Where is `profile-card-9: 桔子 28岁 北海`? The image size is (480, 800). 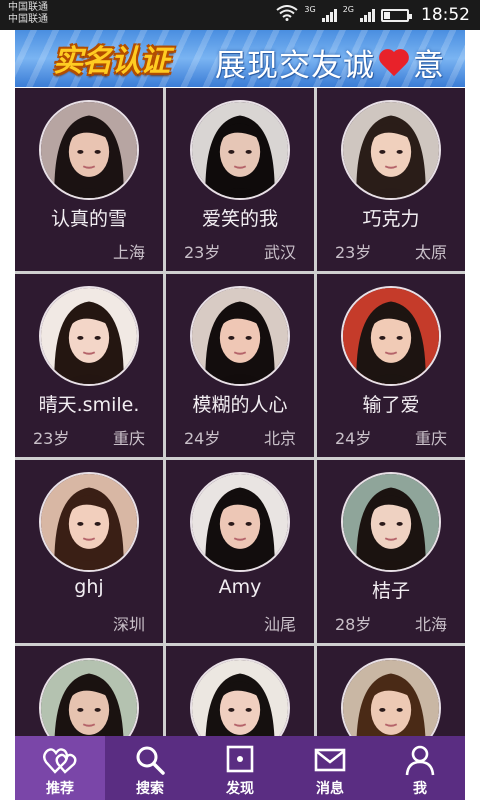 profile-card-9: 桔子 28岁 北海 is located at coordinates (391, 551).